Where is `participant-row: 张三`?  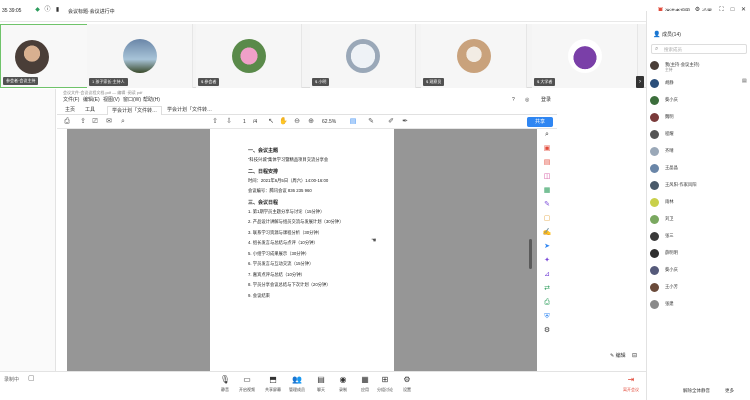
participant-row: 张三 is located at coordinates (699, 237).